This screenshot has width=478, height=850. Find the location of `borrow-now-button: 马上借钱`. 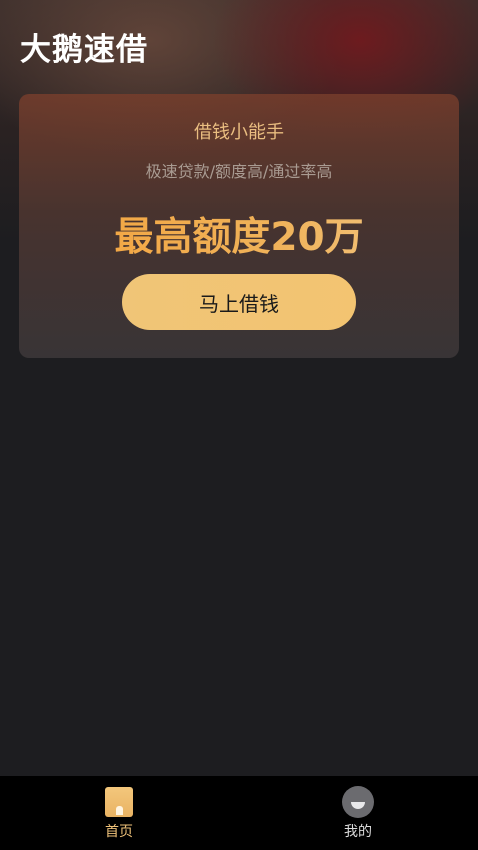

borrow-now-button: 马上借钱 is located at coordinates (239, 302).